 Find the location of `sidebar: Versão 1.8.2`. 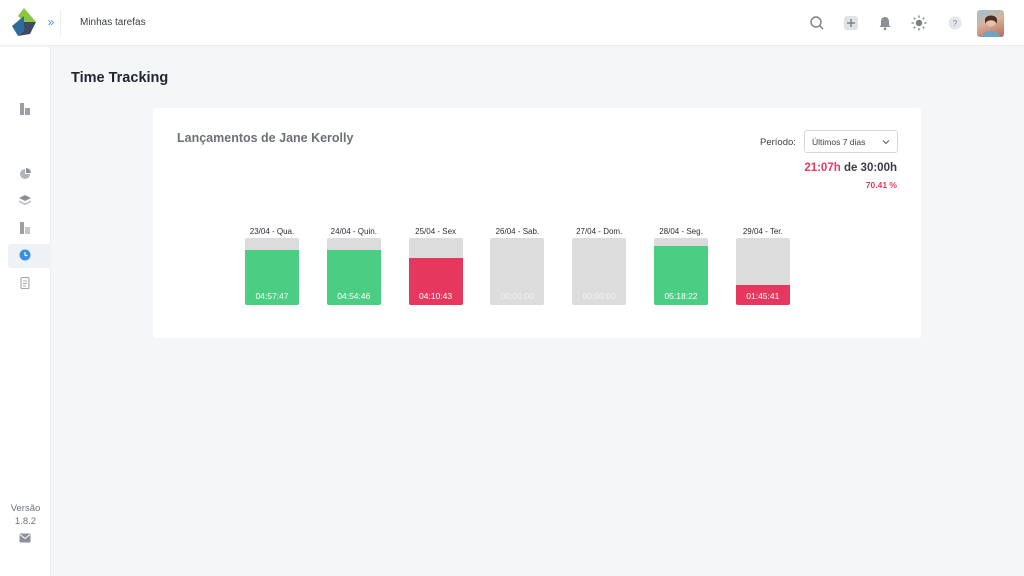

sidebar: Versão 1.8.2 is located at coordinates (25, 311).